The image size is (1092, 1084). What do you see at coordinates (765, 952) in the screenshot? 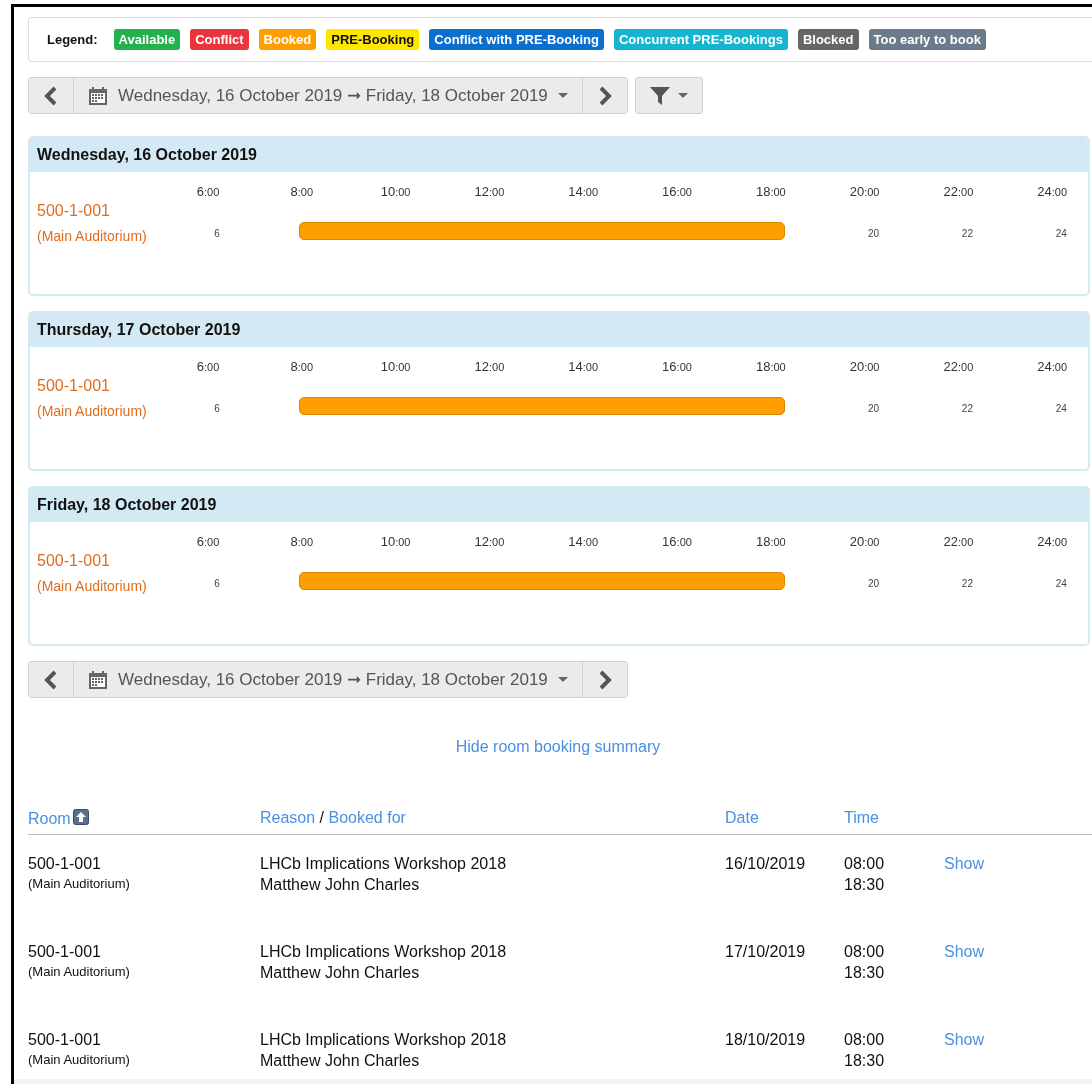
I see `date-cell: 17/10/2019` at bounding box center [765, 952].